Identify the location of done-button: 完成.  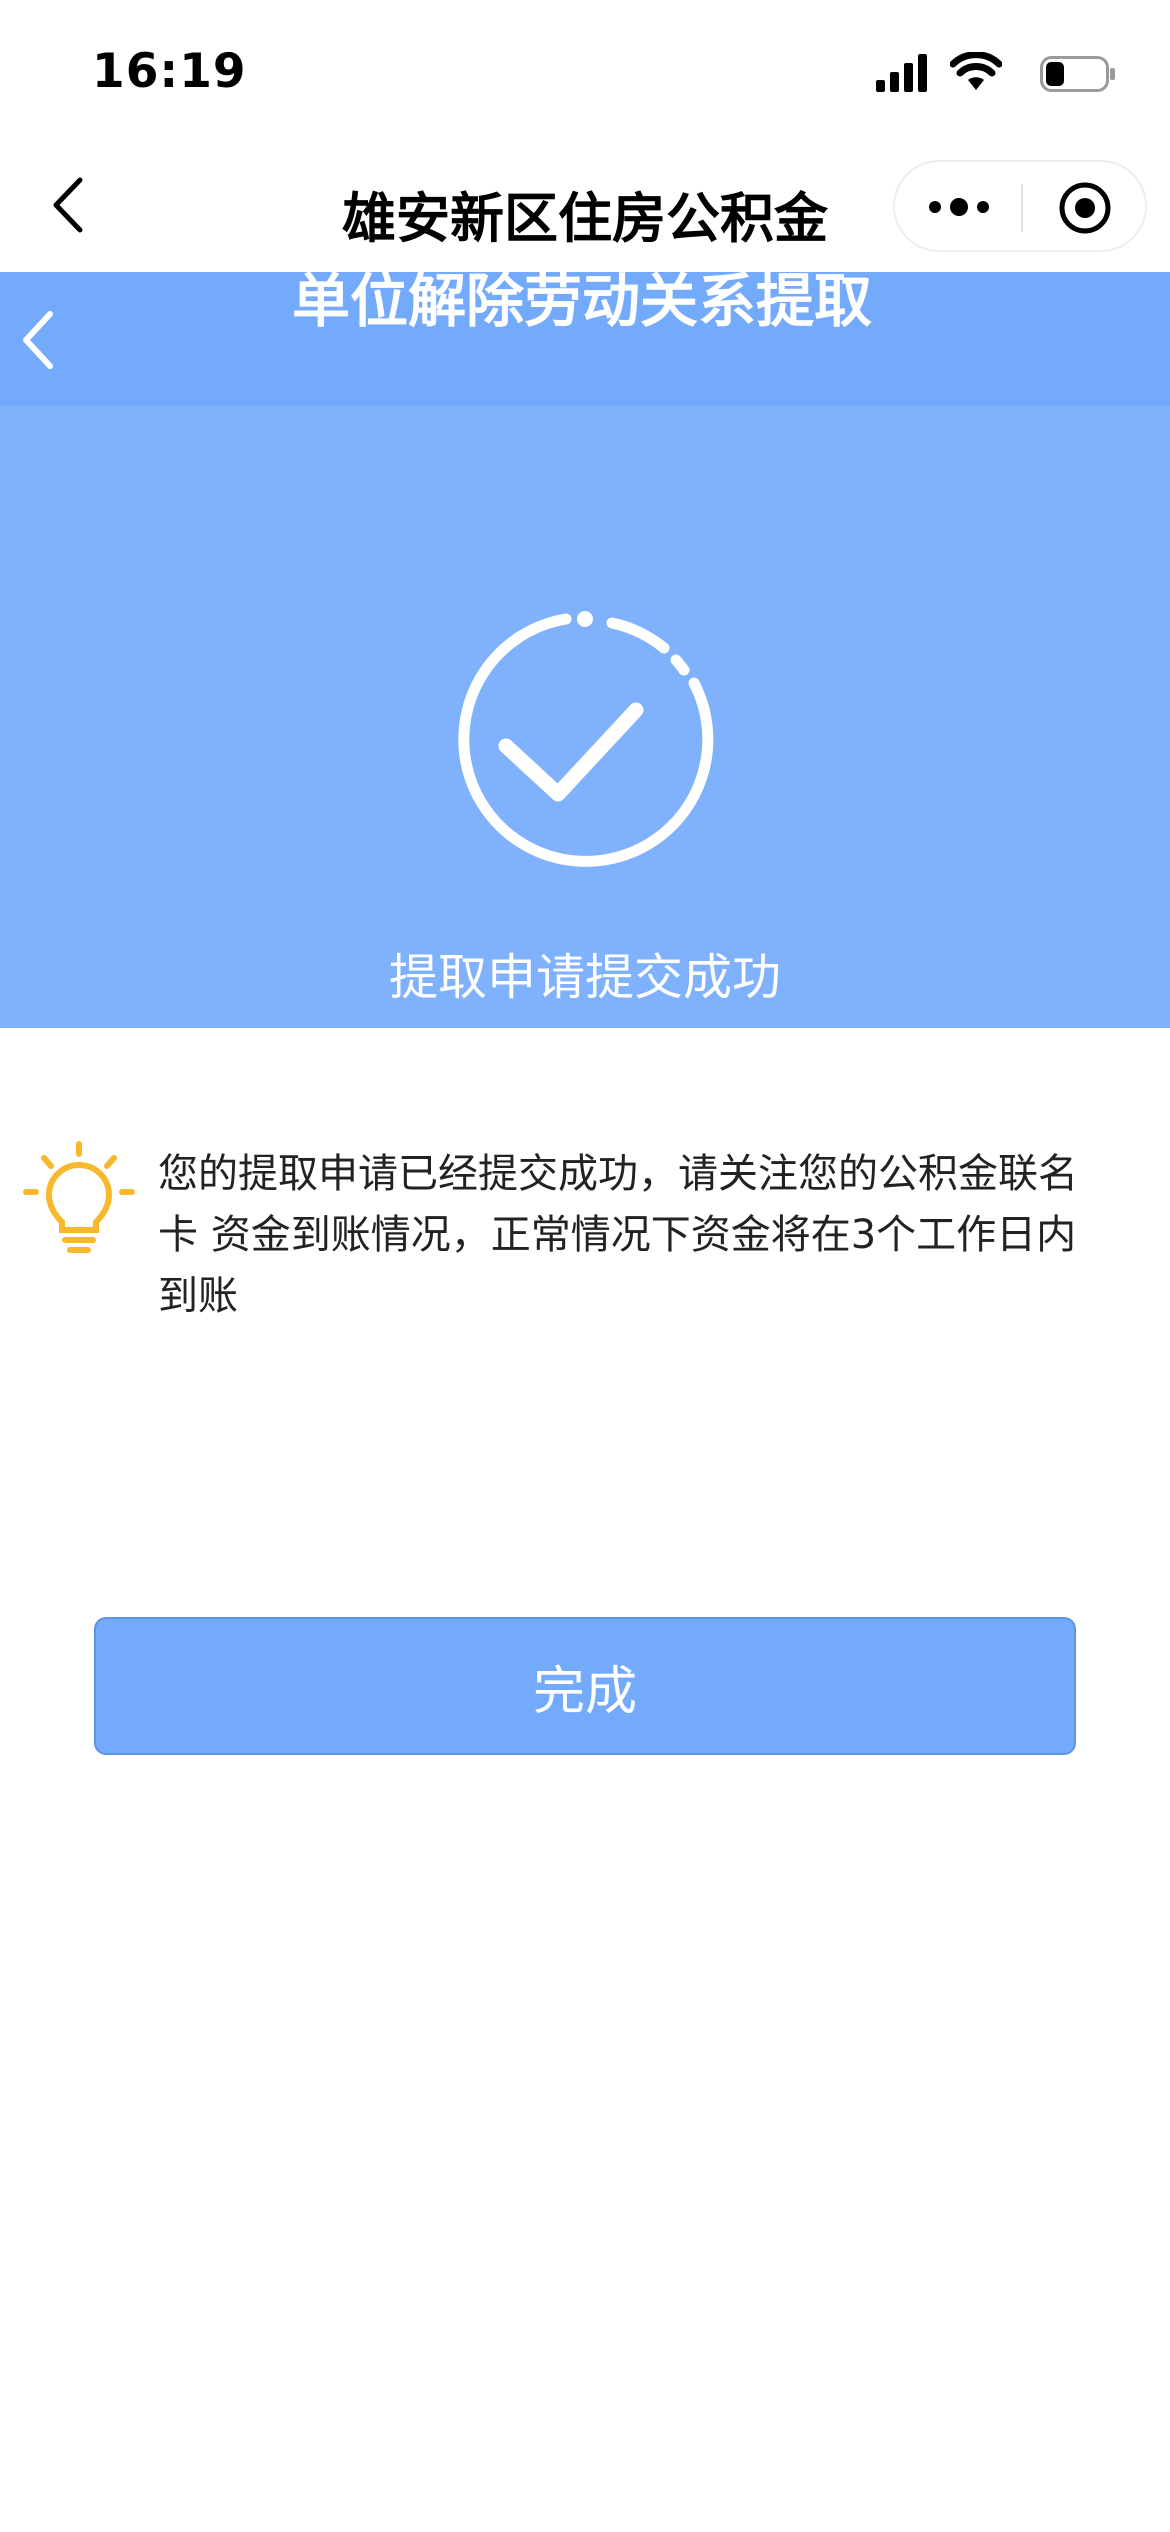
(585, 1686).